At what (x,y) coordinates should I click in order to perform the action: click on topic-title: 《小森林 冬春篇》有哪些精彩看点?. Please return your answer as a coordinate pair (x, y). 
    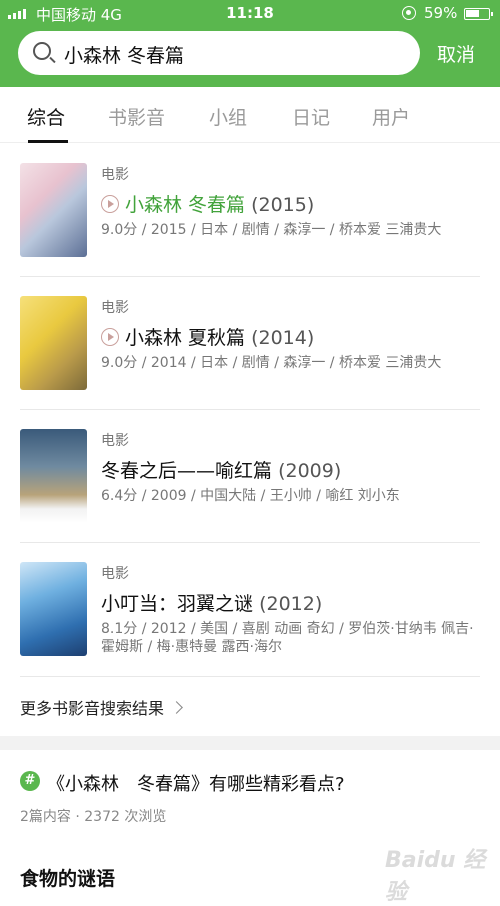
    Looking at the image, I should click on (196, 783).